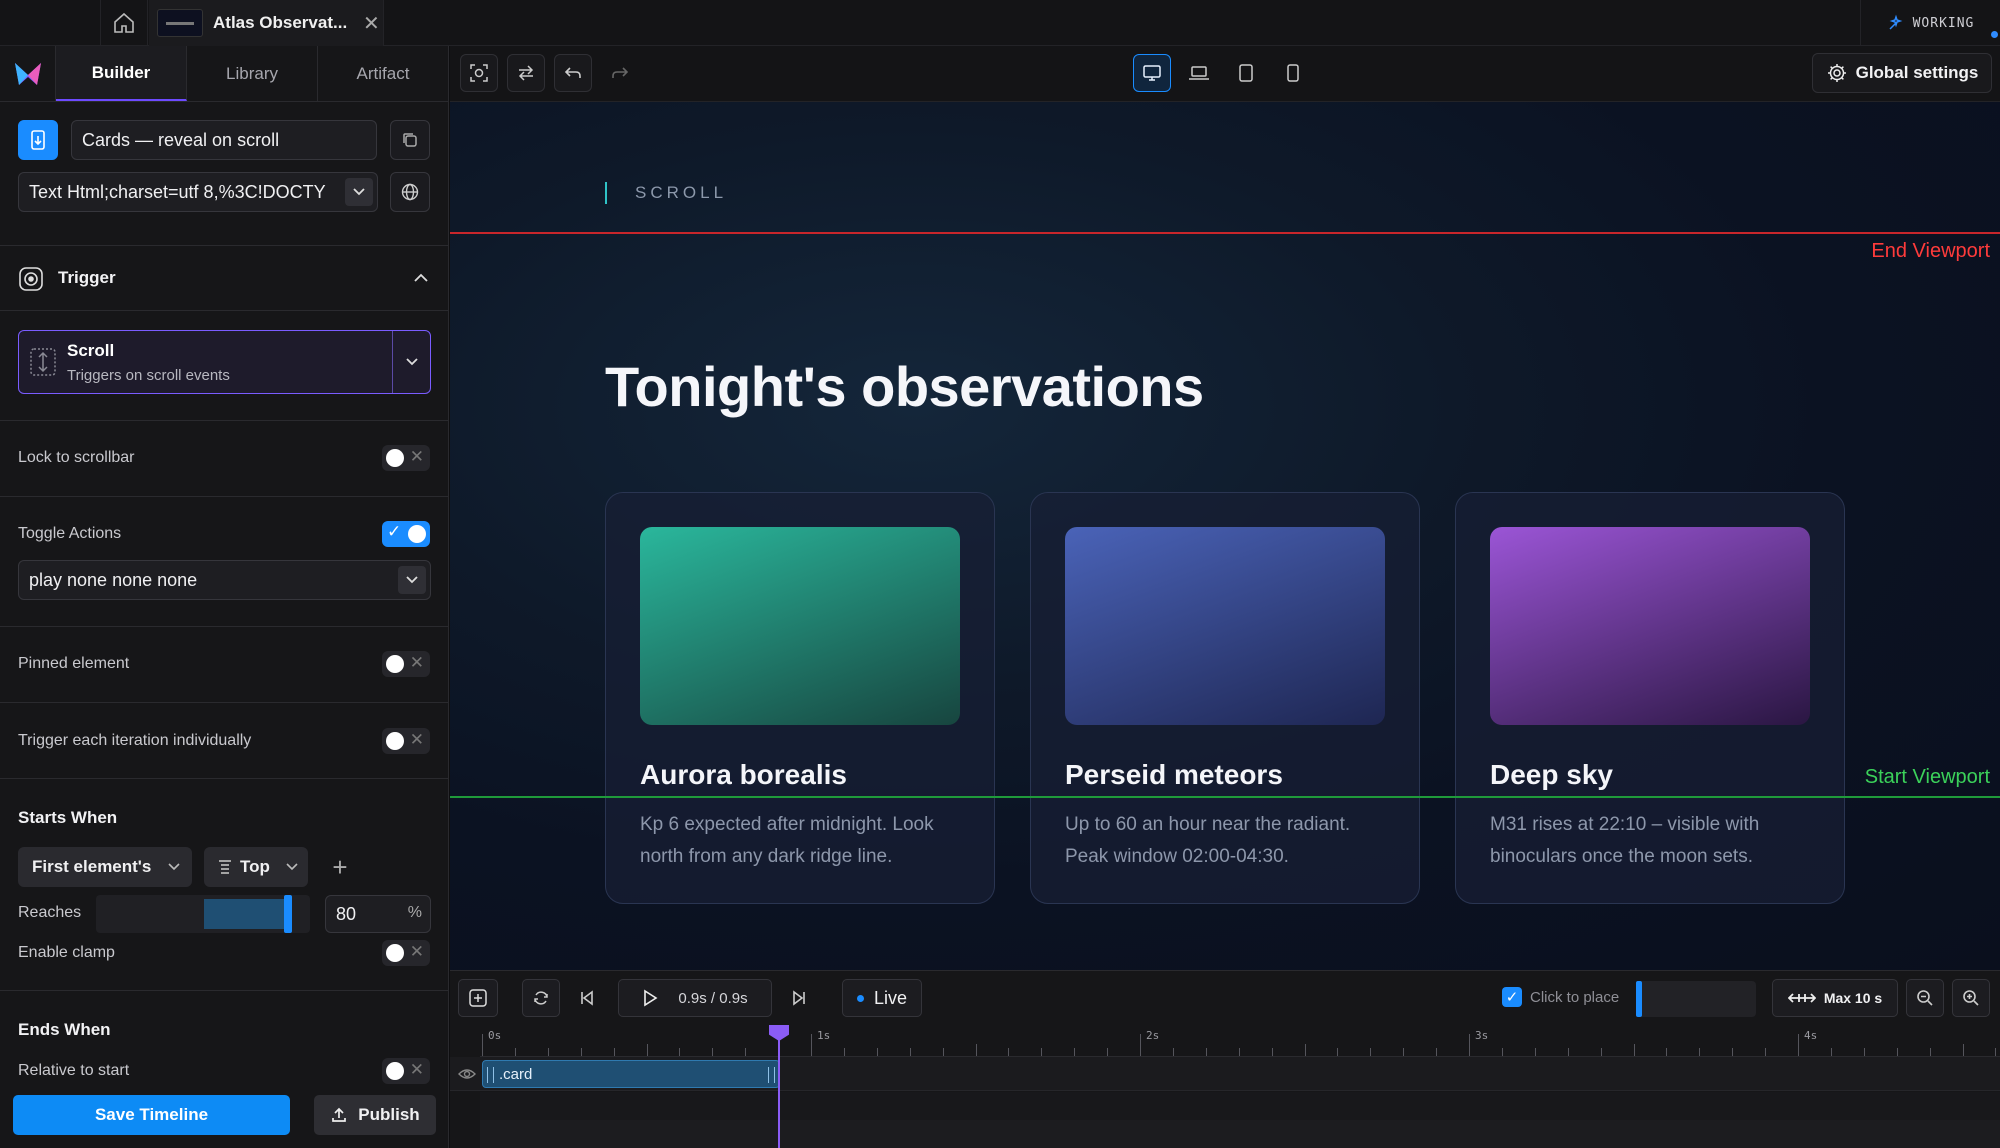 The image size is (2000, 1148). What do you see at coordinates (1639, 999) in the screenshot?
I see `slider-handle` at bounding box center [1639, 999].